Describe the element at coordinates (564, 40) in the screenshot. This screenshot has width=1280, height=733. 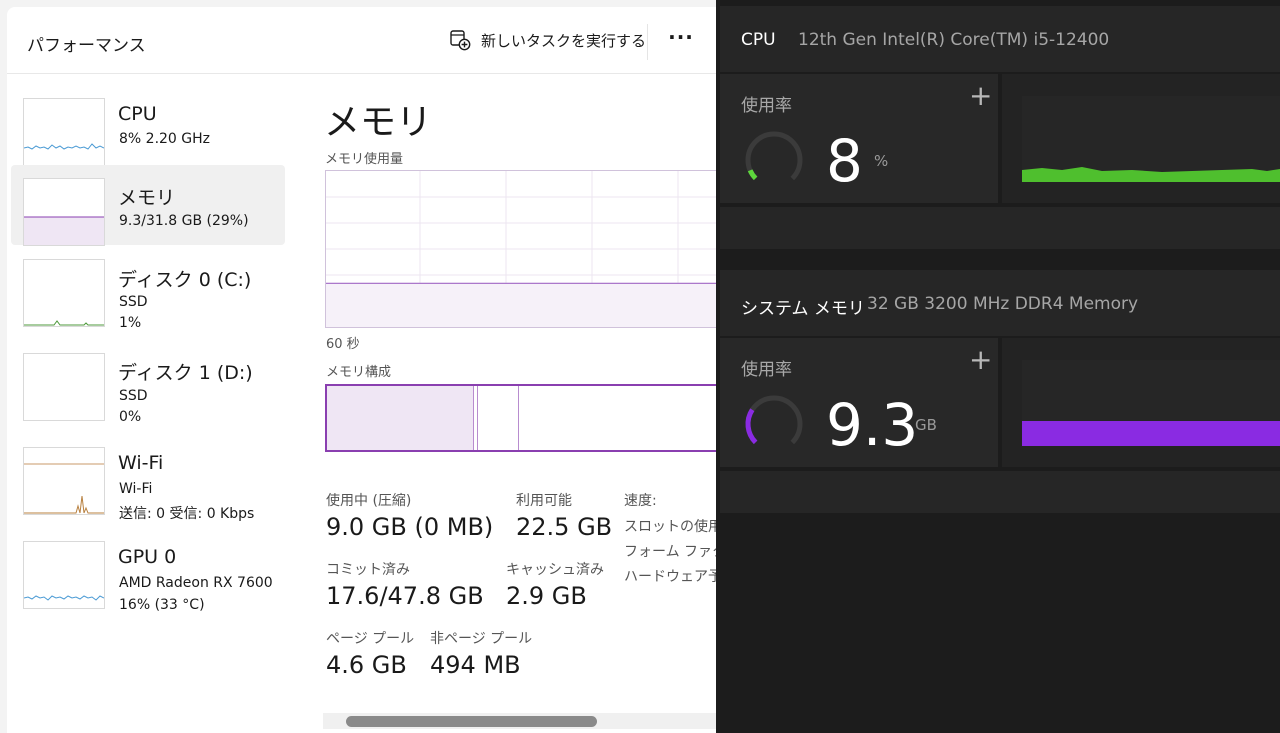
I see `run-new-task-label: 新しいタスクを実行する` at that location.